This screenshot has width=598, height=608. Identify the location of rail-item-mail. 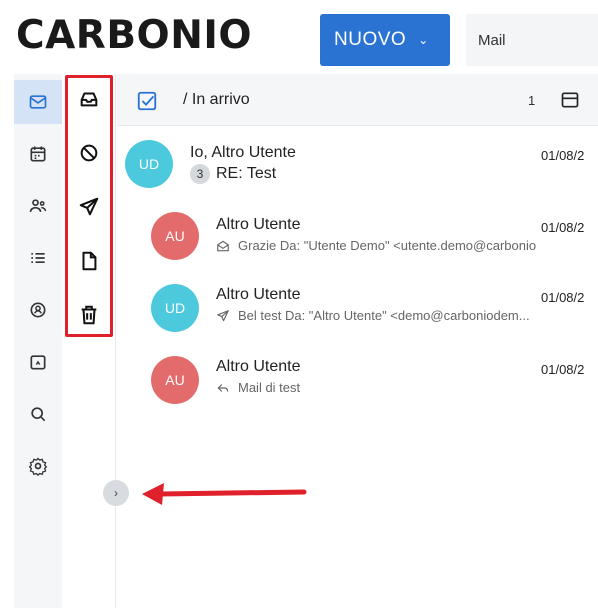
(38, 102).